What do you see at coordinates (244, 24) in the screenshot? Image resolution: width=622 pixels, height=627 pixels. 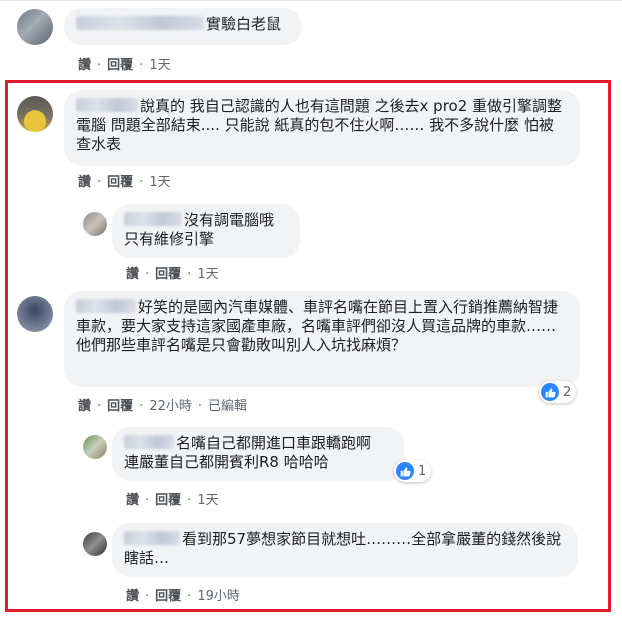 I see `comment-text: 實驗白老鼠` at bounding box center [244, 24].